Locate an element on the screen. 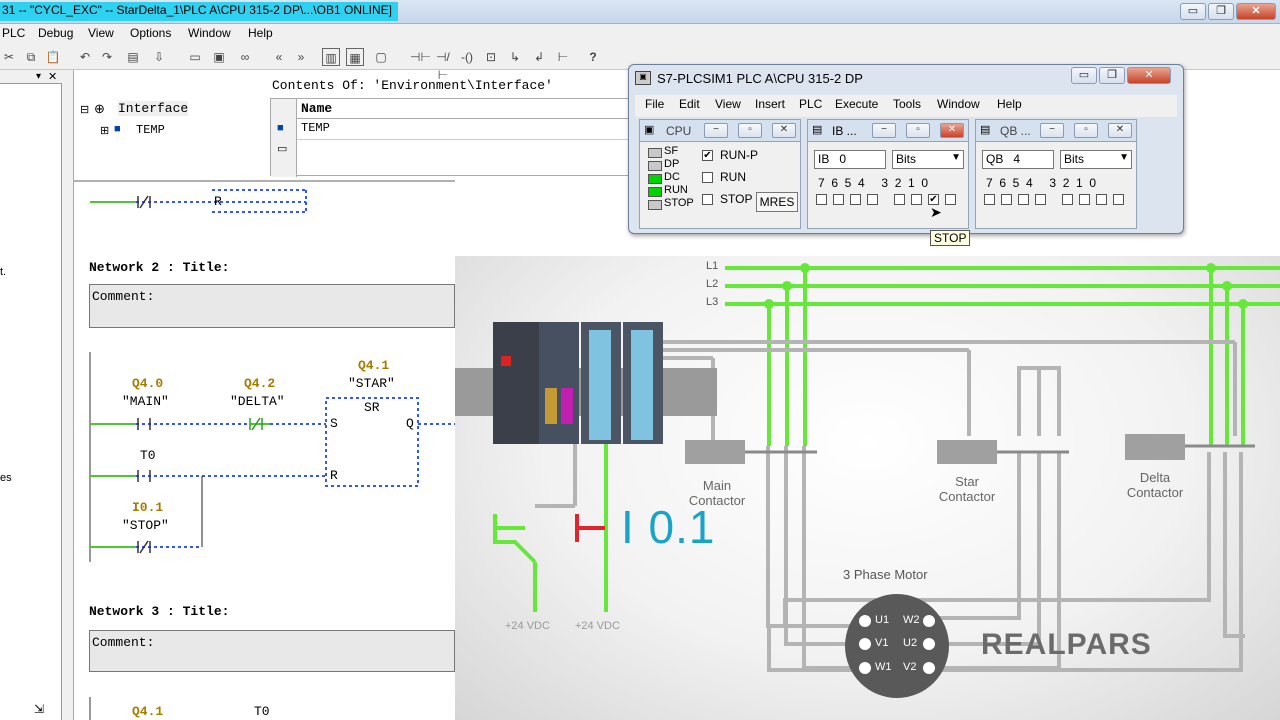 The width and height of the screenshot is (1280, 720). qb-address-field: QB 4 is located at coordinates (1018, 159).